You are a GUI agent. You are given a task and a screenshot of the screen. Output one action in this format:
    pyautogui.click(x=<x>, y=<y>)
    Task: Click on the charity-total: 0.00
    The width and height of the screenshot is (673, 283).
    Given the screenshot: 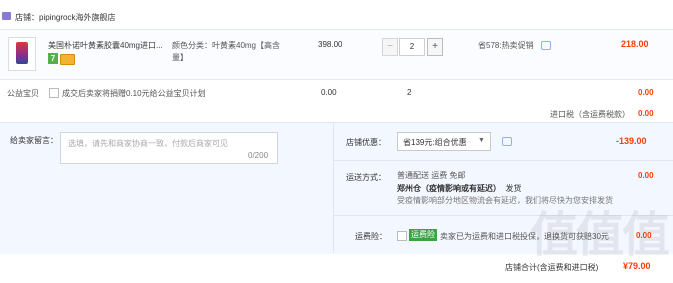 What is the action you would take?
    pyautogui.click(x=646, y=92)
    